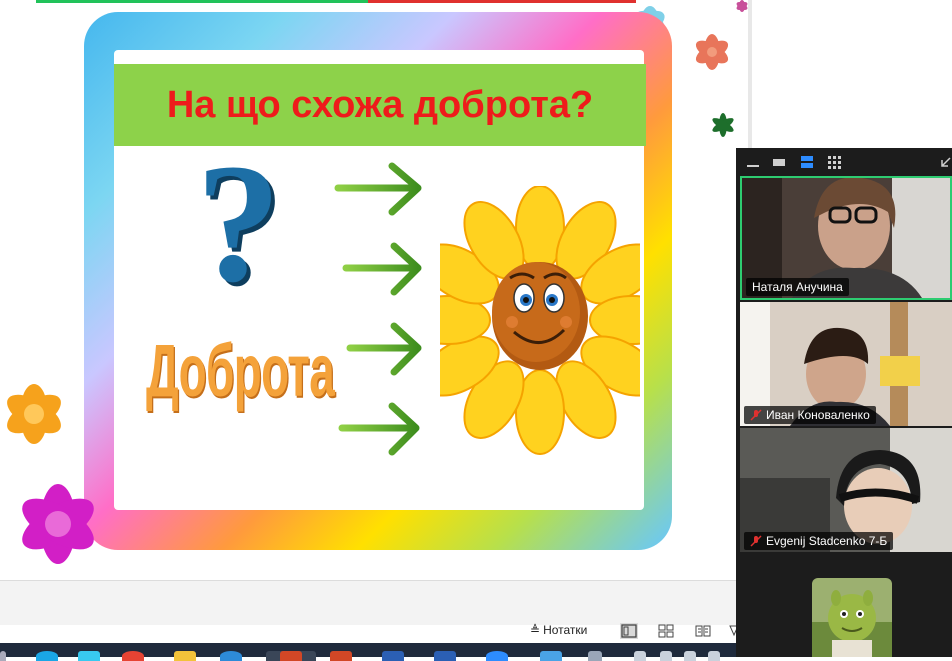 This screenshot has height=661, width=952. Describe the element at coordinates (89, 656) in the screenshot. I see `store-icon` at that location.